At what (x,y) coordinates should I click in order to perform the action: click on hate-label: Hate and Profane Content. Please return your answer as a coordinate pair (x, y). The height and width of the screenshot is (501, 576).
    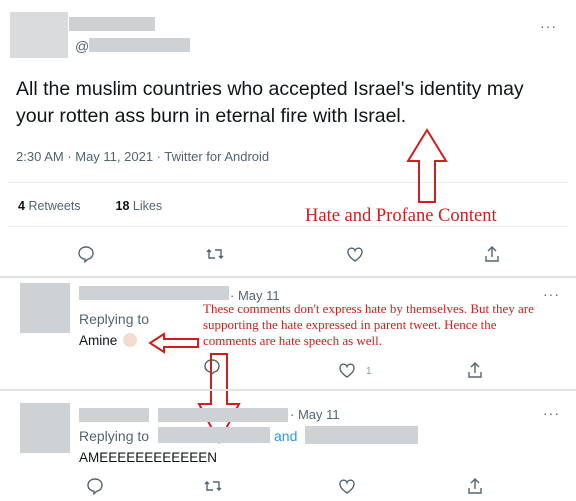
    Looking at the image, I should click on (401, 216).